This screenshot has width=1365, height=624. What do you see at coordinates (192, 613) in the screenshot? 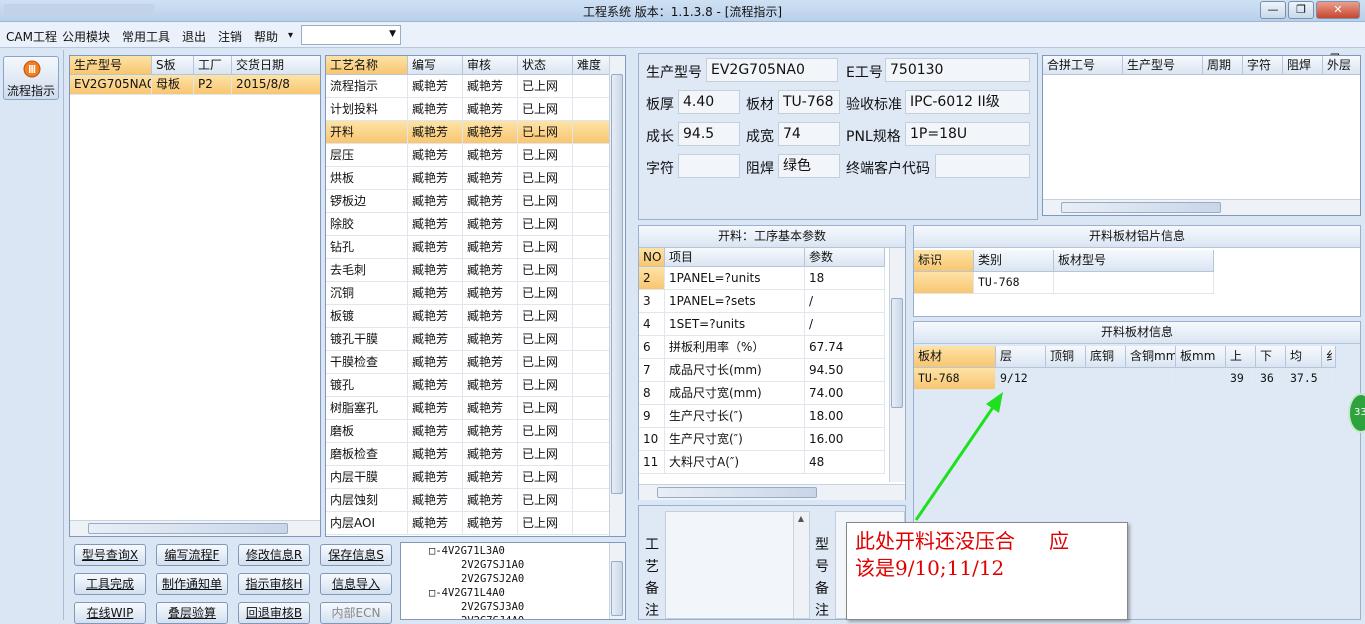
I see `action-button-2-1: 叠层验算` at bounding box center [192, 613].